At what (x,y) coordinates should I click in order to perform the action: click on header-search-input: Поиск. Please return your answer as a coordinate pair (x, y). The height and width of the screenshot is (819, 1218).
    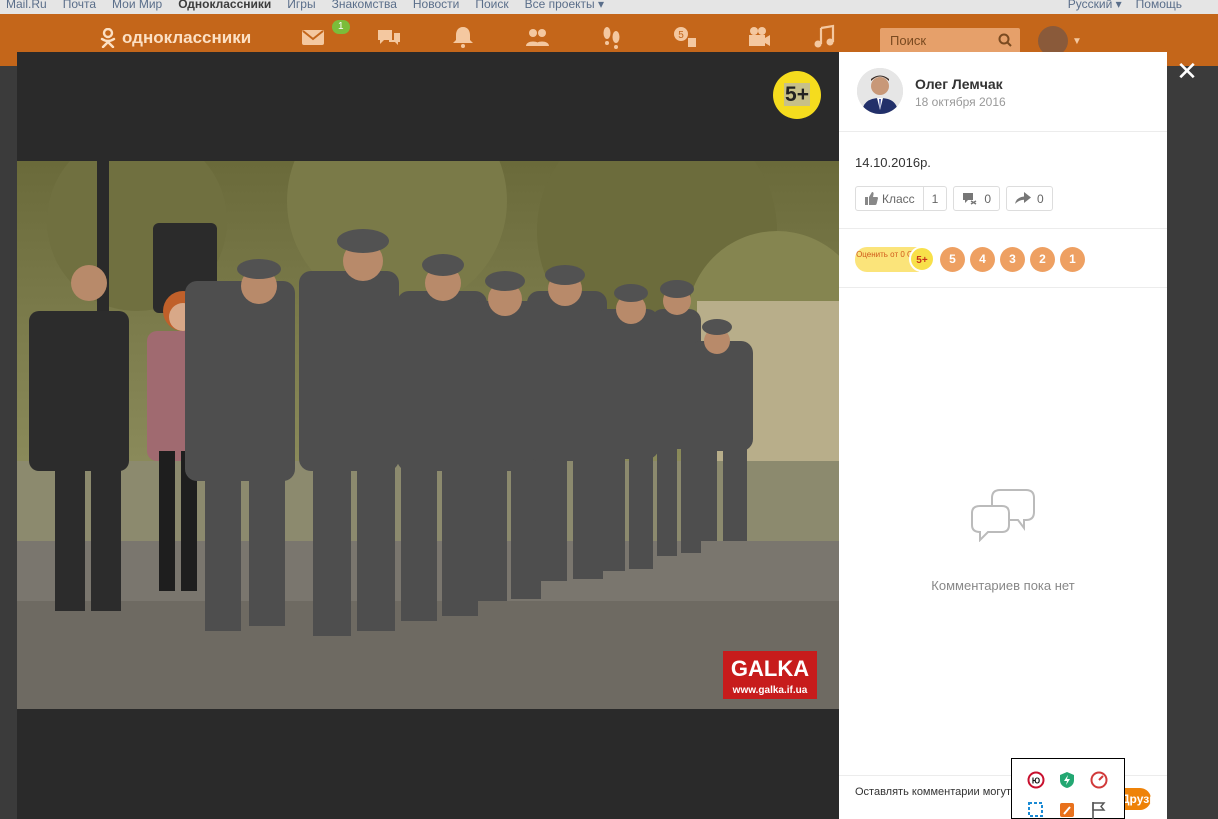
    Looking at the image, I should click on (950, 41).